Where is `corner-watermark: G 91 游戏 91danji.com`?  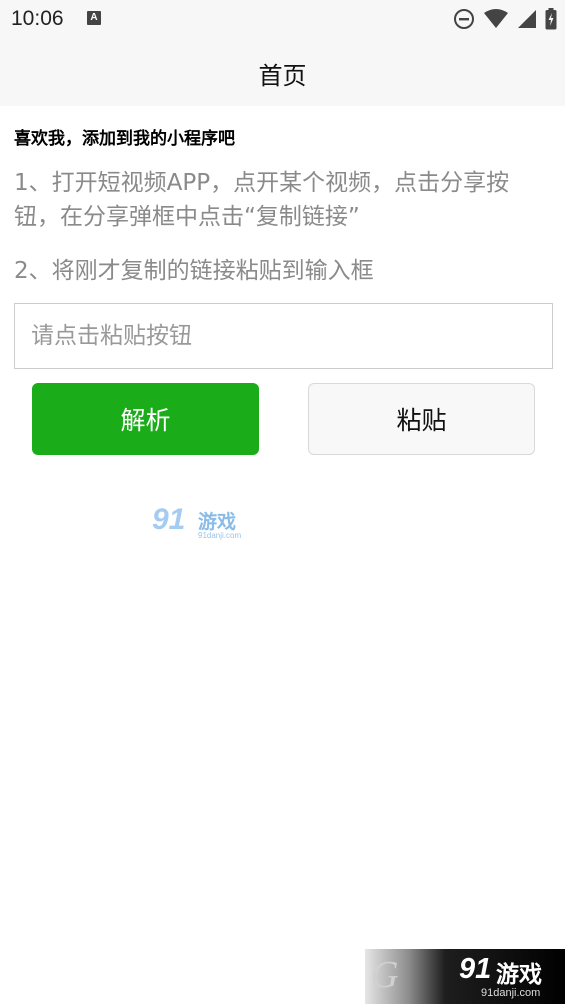
corner-watermark: G 91 游戏 91danji.com is located at coordinates (465, 976).